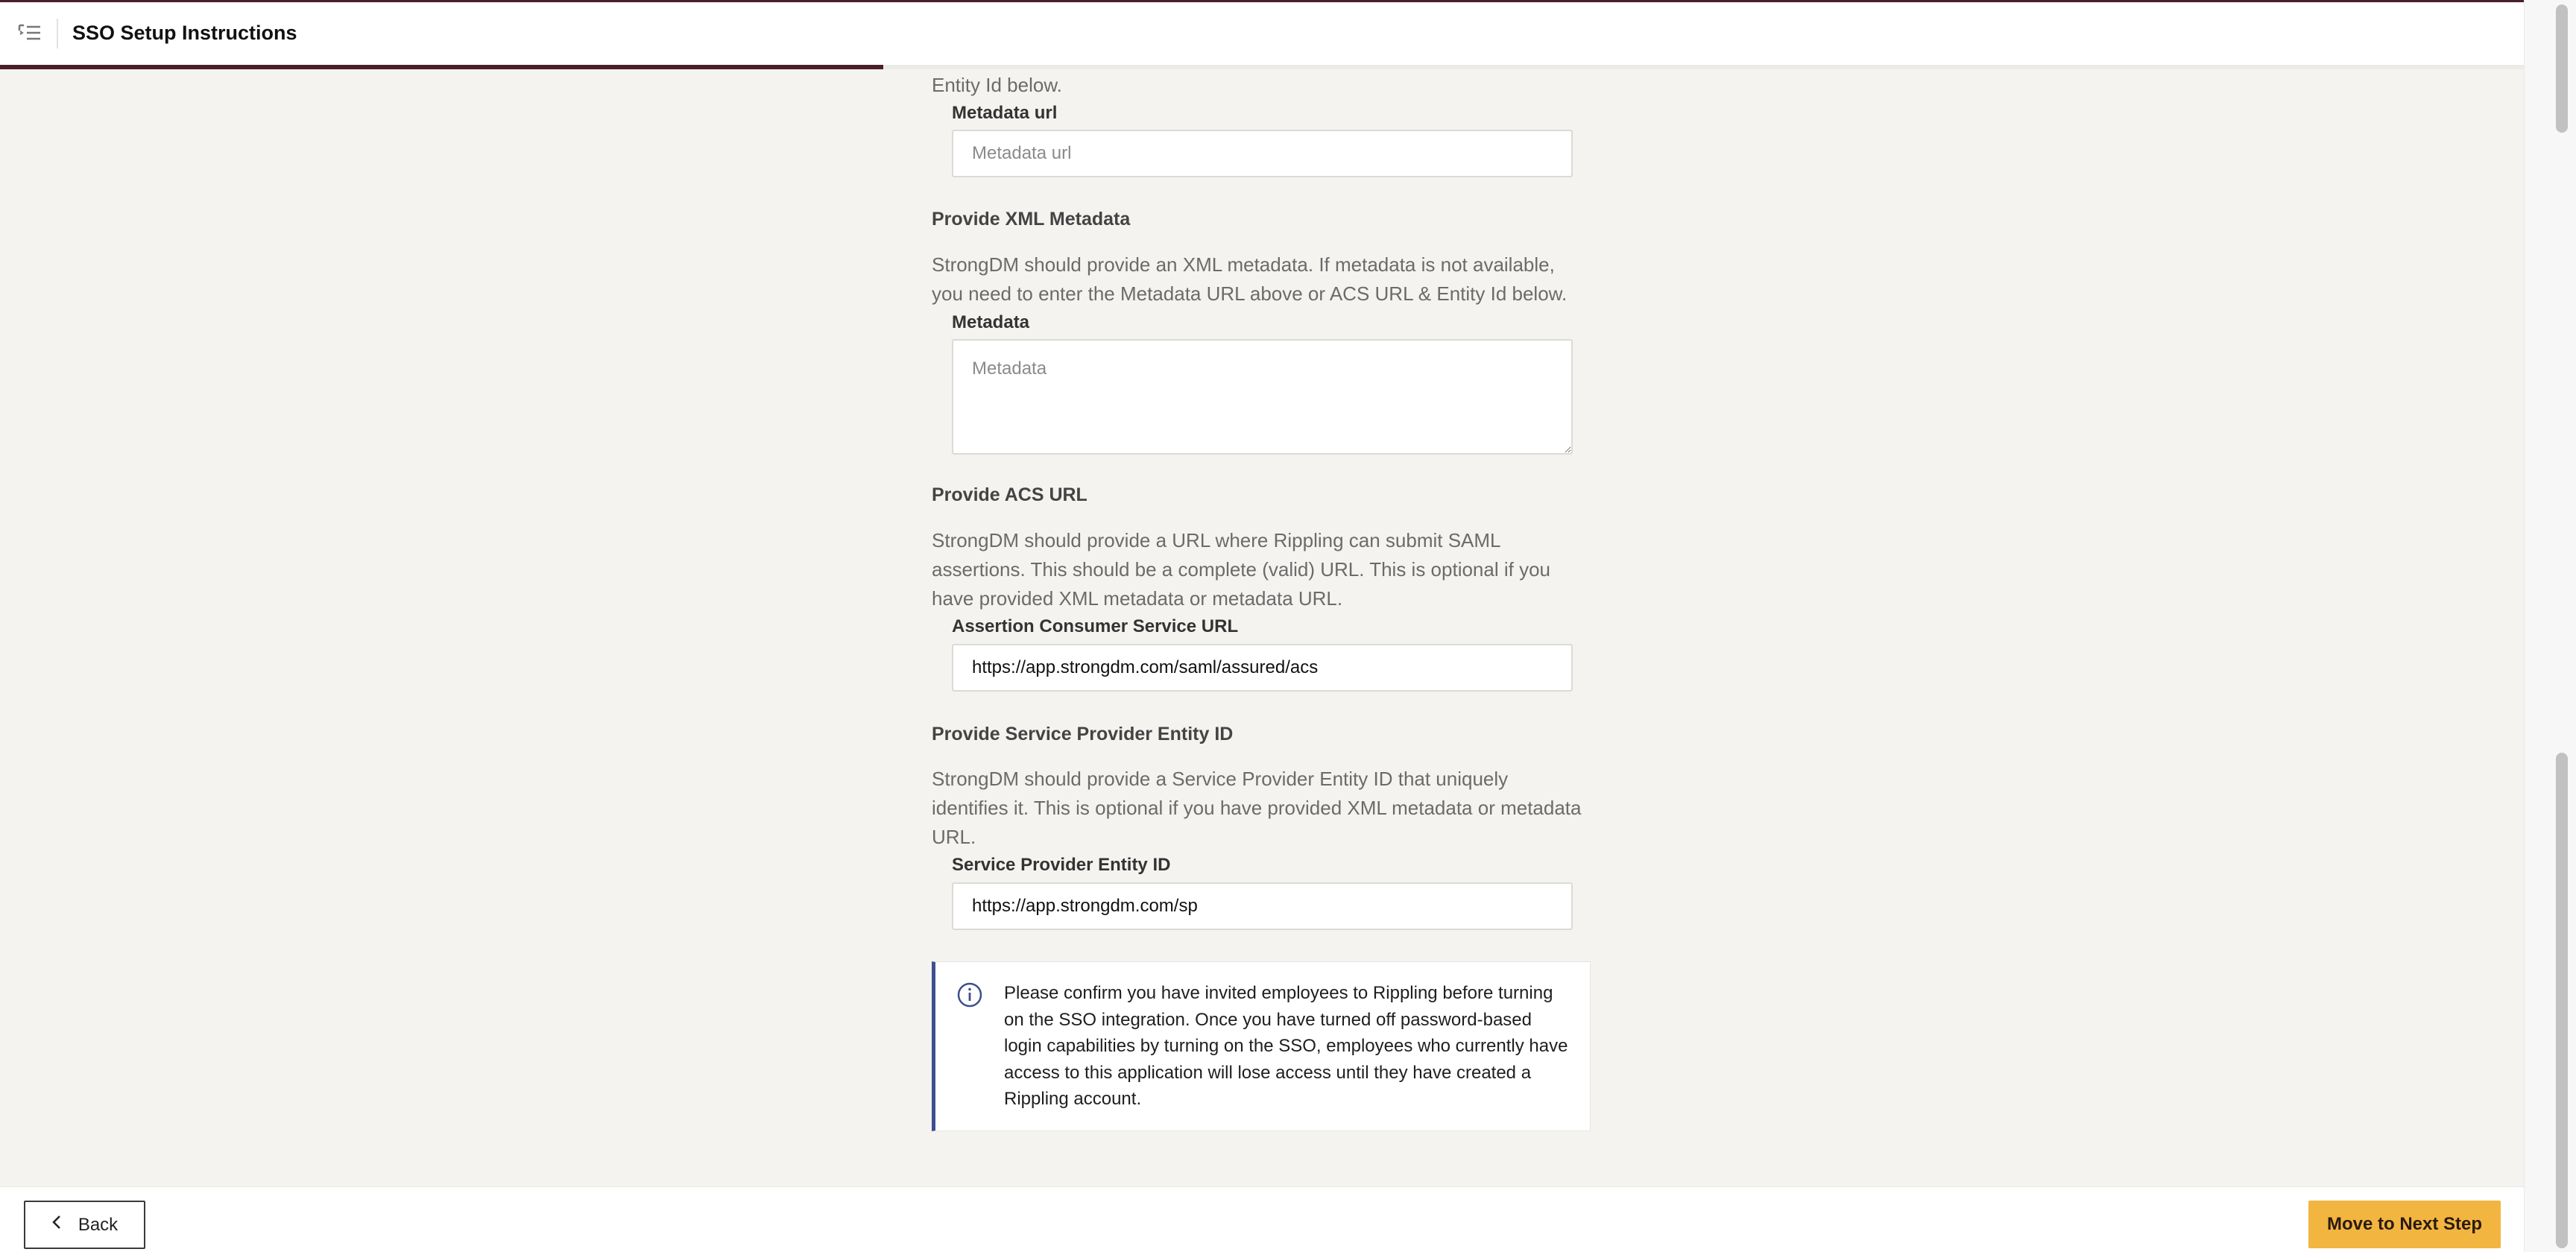 This screenshot has height=1252, width=2576. Describe the element at coordinates (30, 33) in the screenshot. I see `list-menu-icon` at that location.